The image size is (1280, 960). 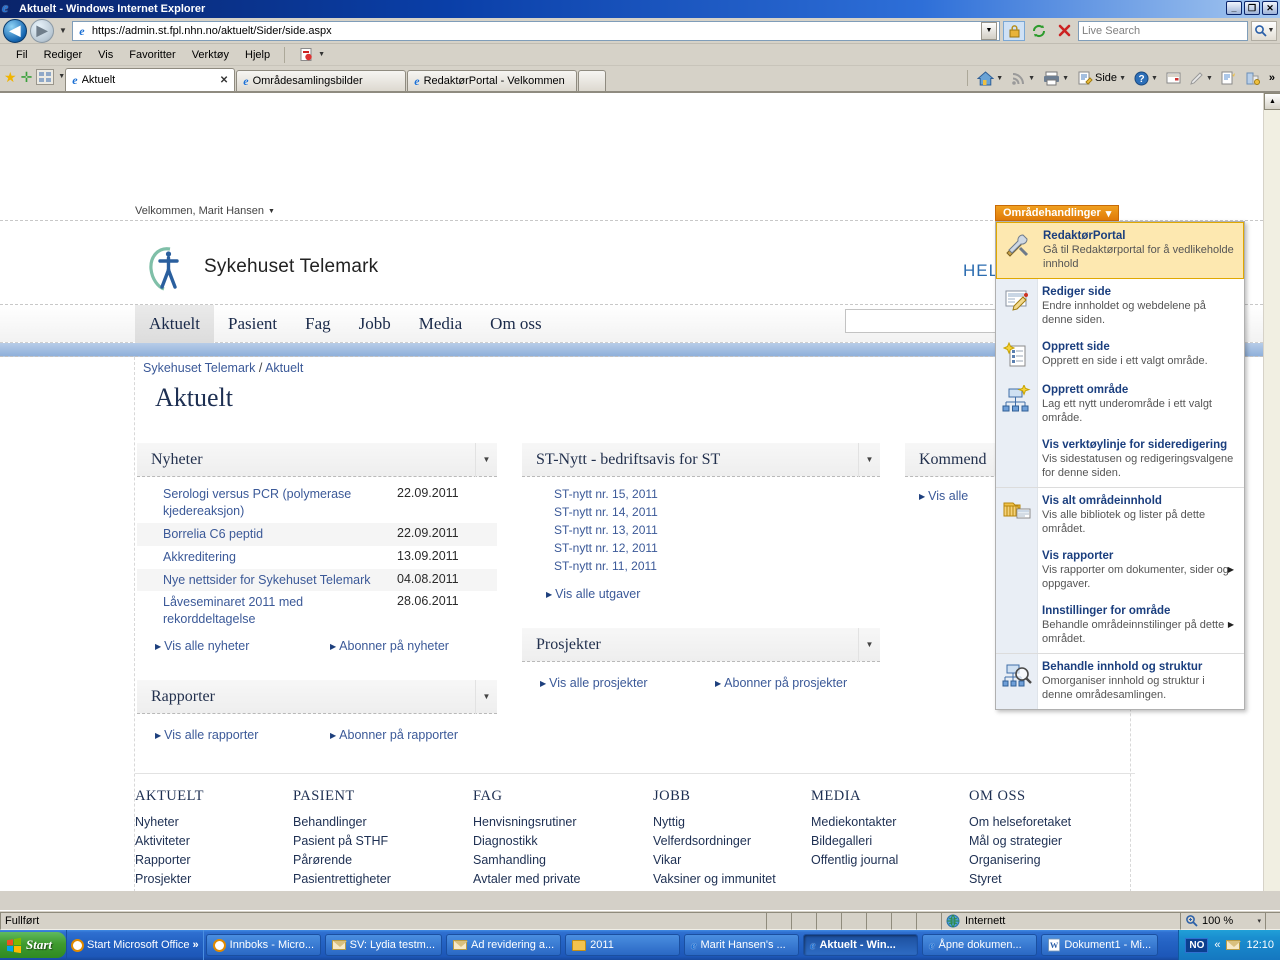 What do you see at coordinates (989, 30) in the screenshot?
I see `url-dropdown-icon: ▼` at bounding box center [989, 30].